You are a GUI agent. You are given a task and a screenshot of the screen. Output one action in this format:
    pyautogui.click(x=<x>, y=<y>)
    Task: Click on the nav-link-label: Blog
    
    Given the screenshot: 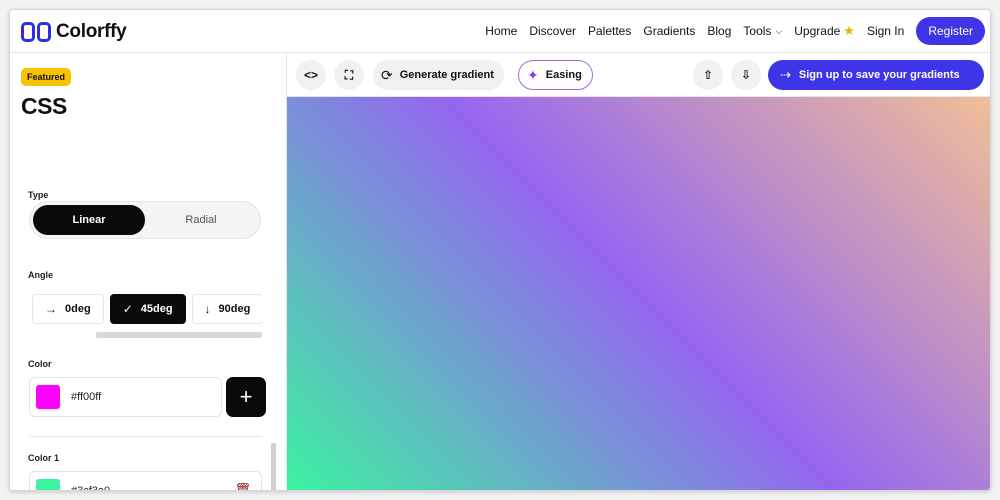 What is the action you would take?
    pyautogui.click(x=719, y=31)
    